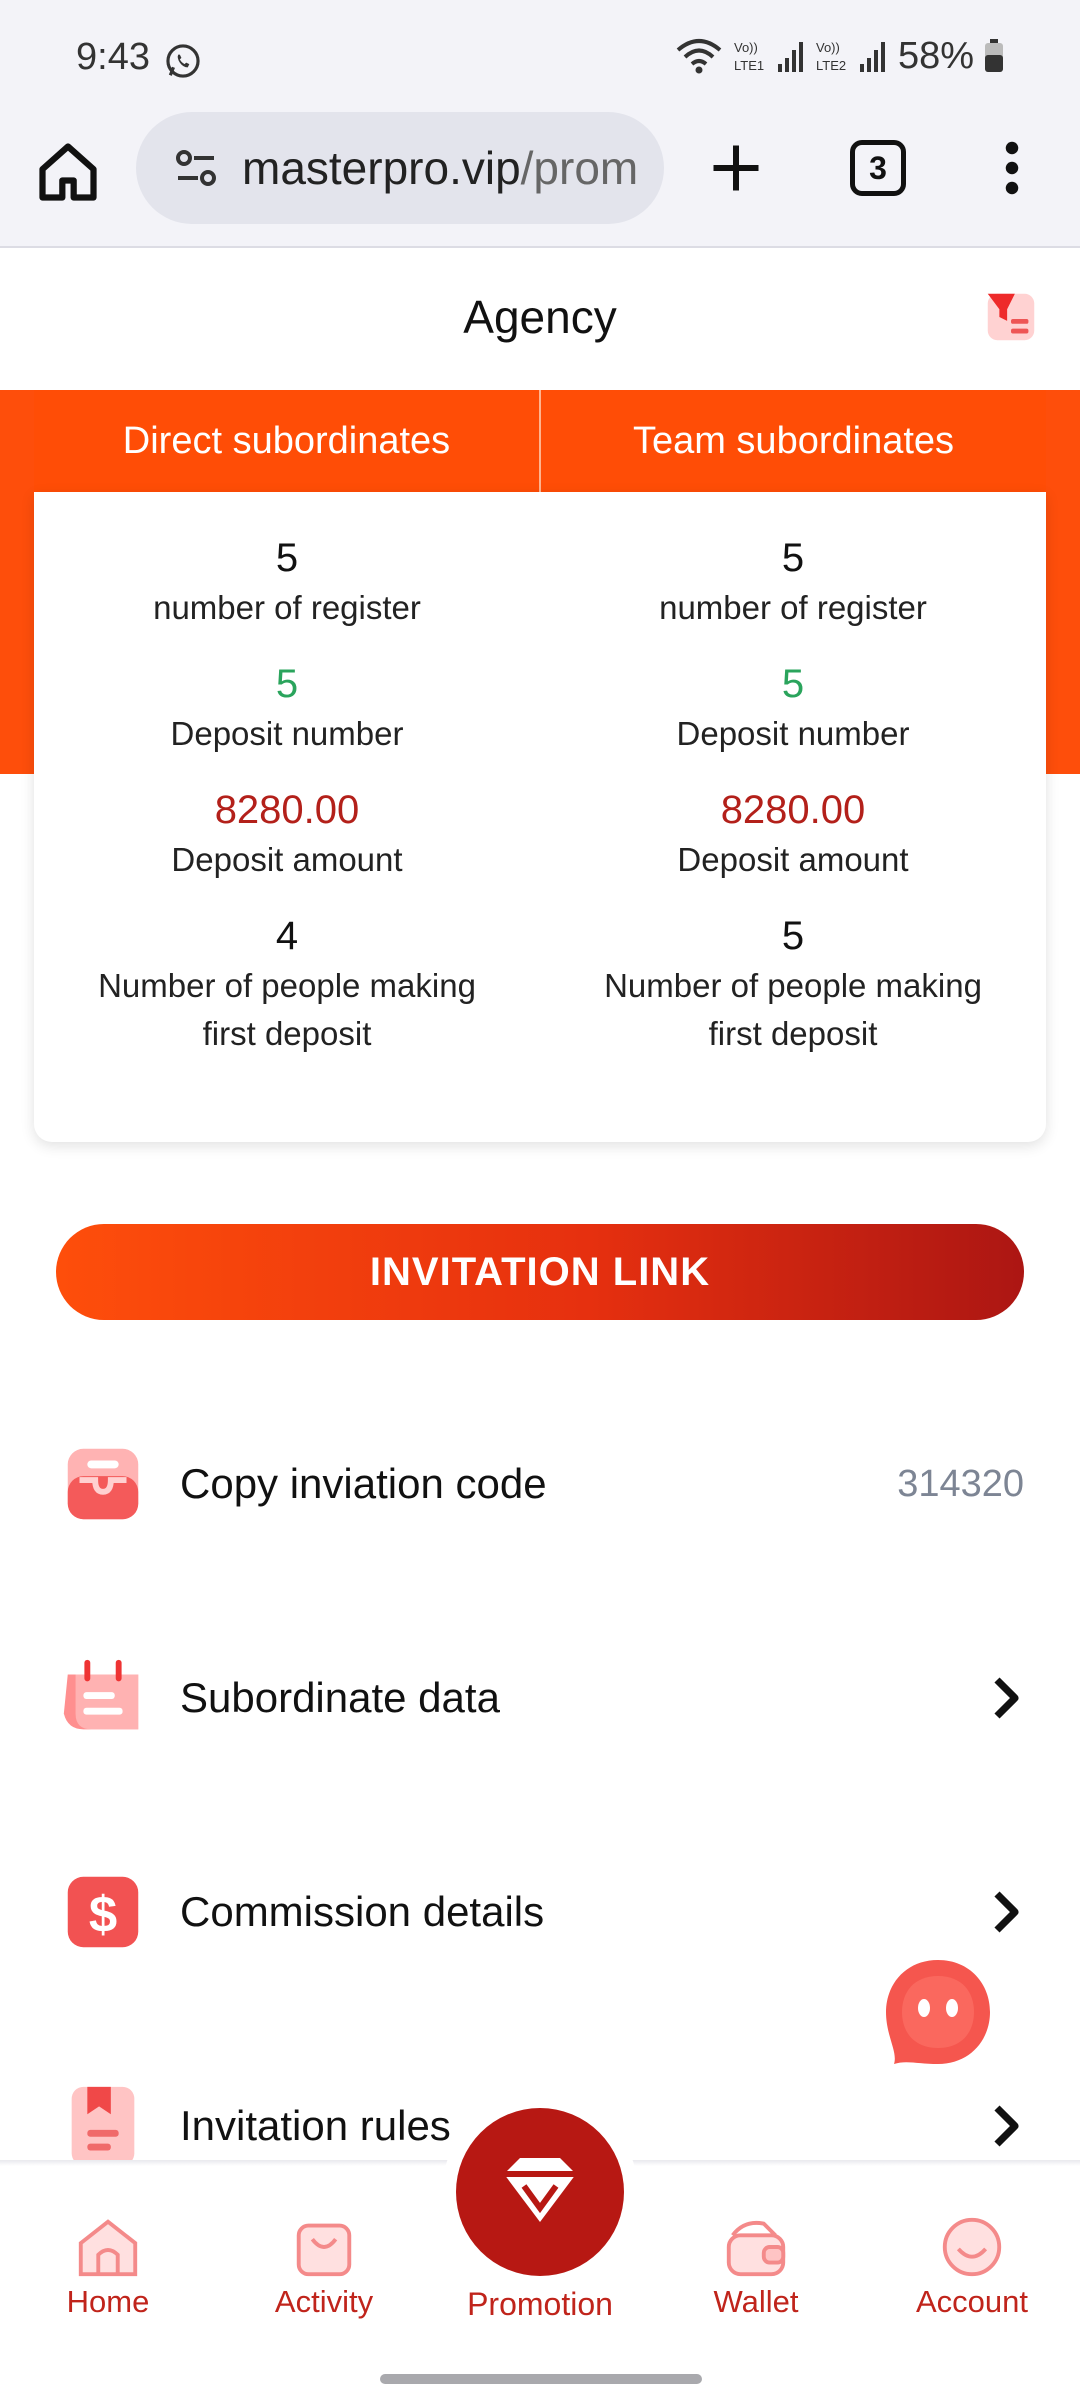 This screenshot has width=1080, height=2400. I want to click on home-button, so click(68, 172).